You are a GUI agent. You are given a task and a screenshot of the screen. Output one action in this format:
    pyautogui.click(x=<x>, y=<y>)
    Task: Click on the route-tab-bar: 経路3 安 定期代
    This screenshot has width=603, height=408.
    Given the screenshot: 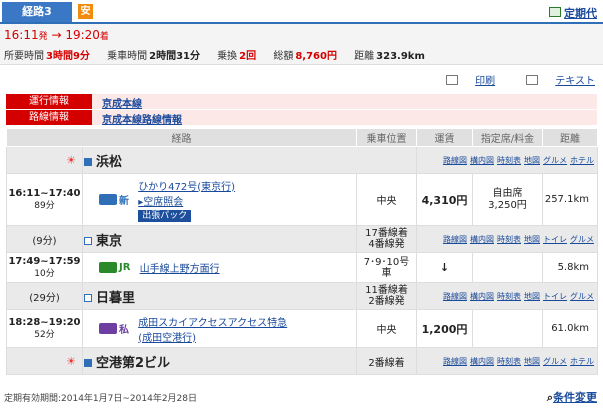 What is the action you would take?
    pyautogui.click(x=301, y=12)
    